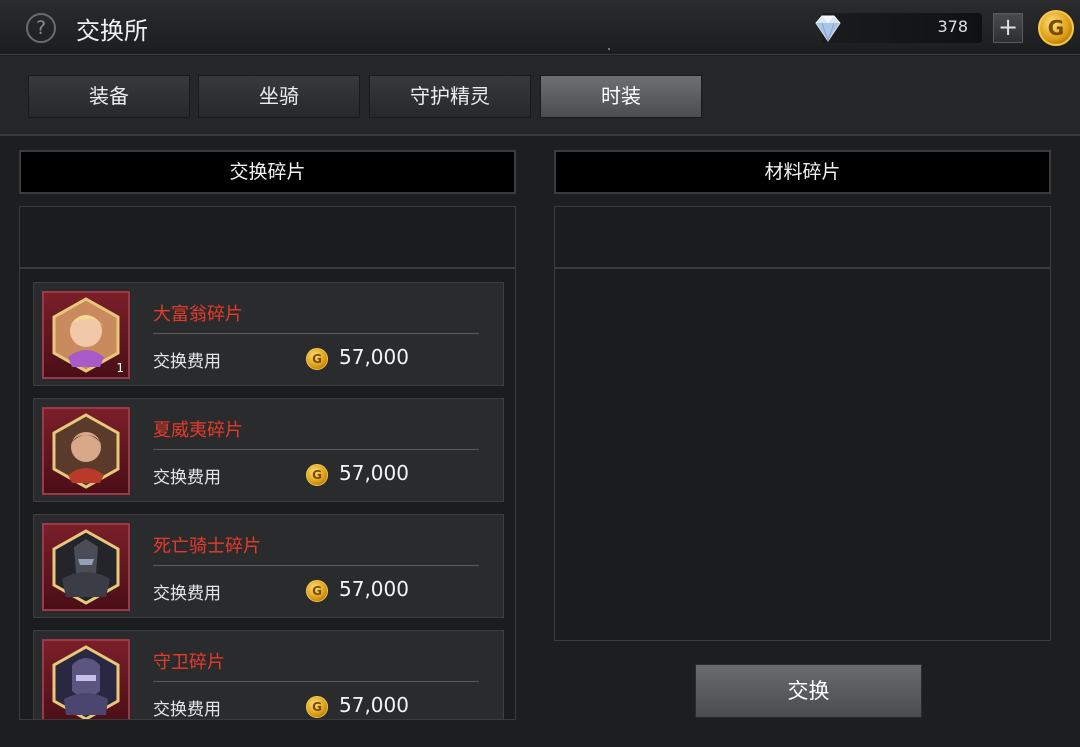 This screenshot has height=747, width=1080. I want to click on hawaii-portrait-icon, so click(86, 451).